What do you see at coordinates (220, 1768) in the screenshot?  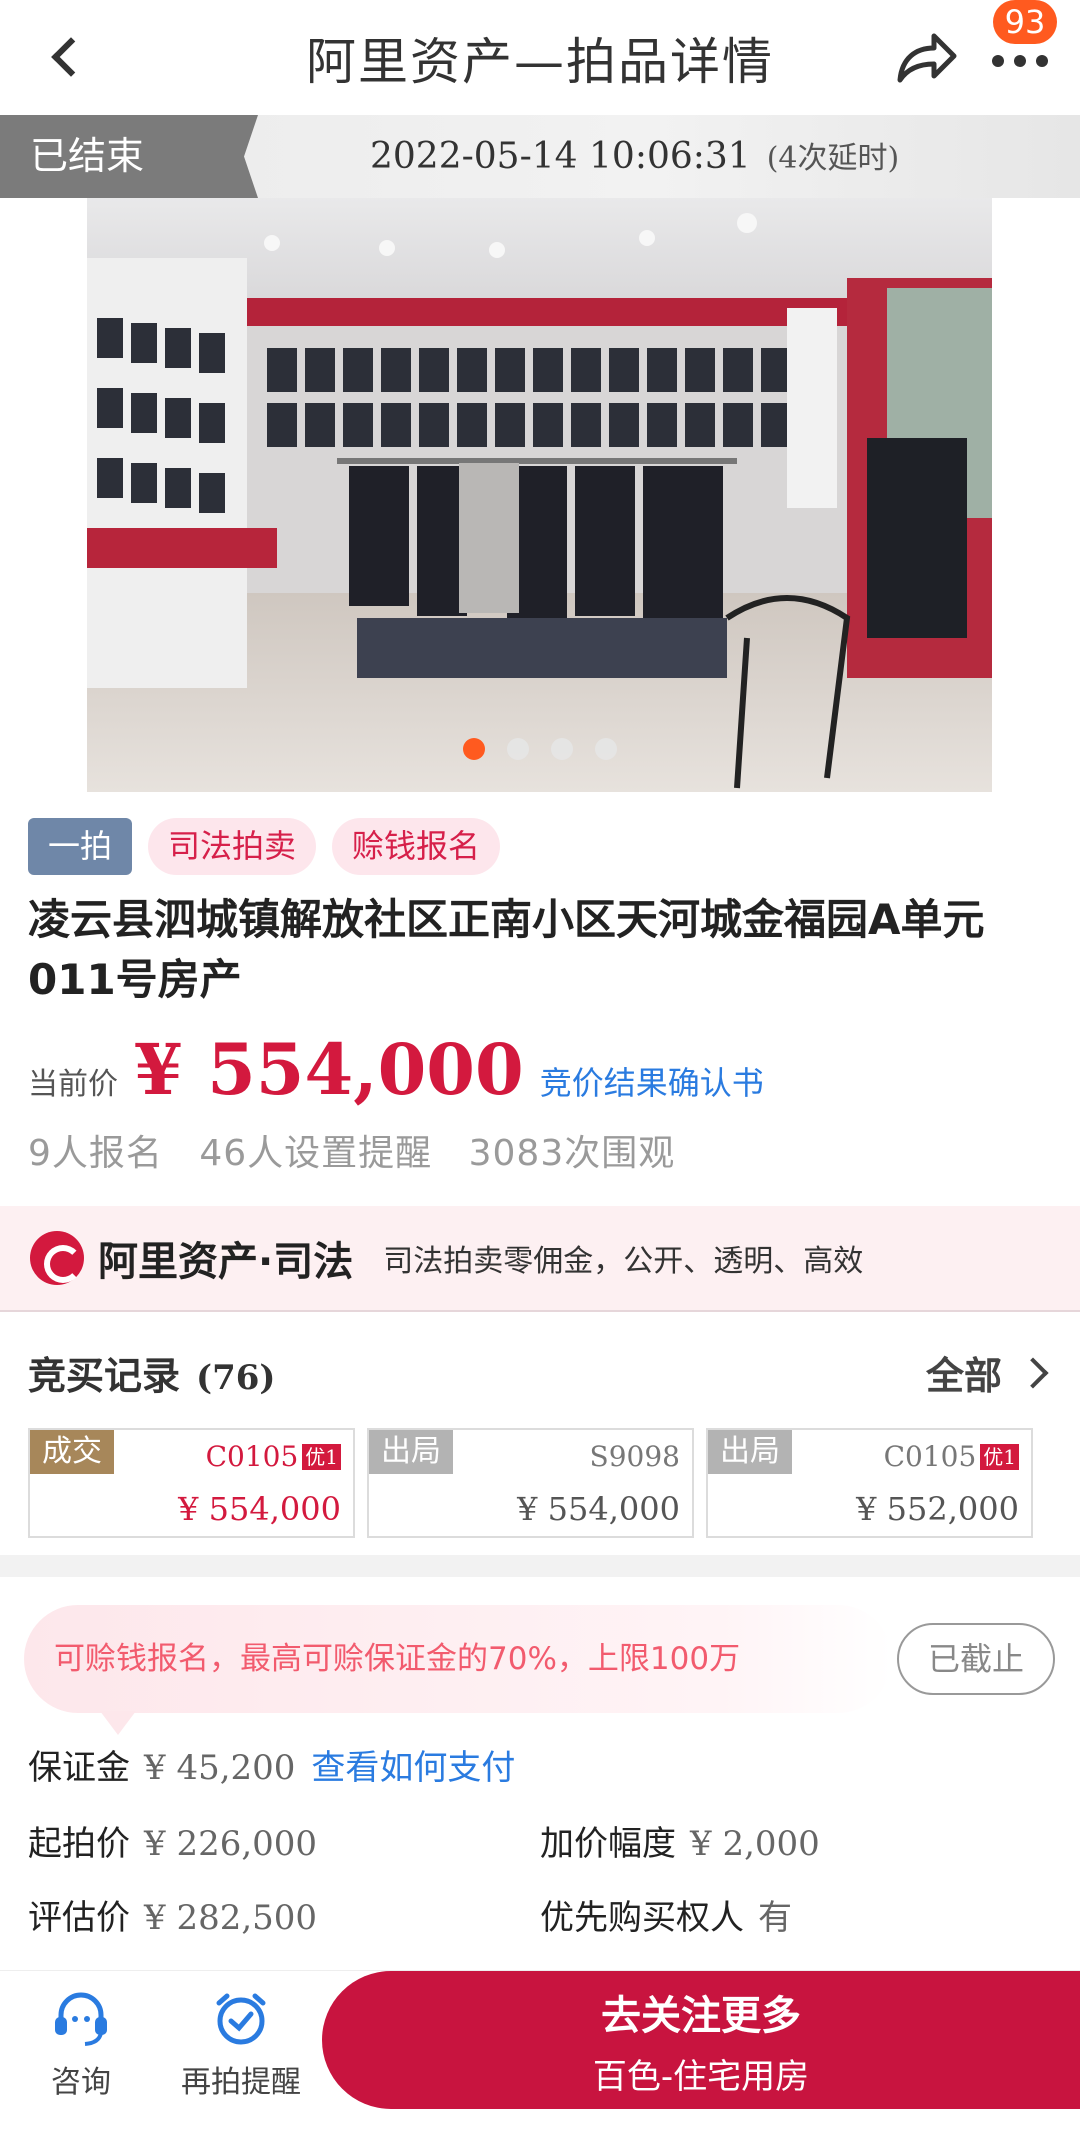 I see `deposit-value: ¥ 45,200` at bounding box center [220, 1768].